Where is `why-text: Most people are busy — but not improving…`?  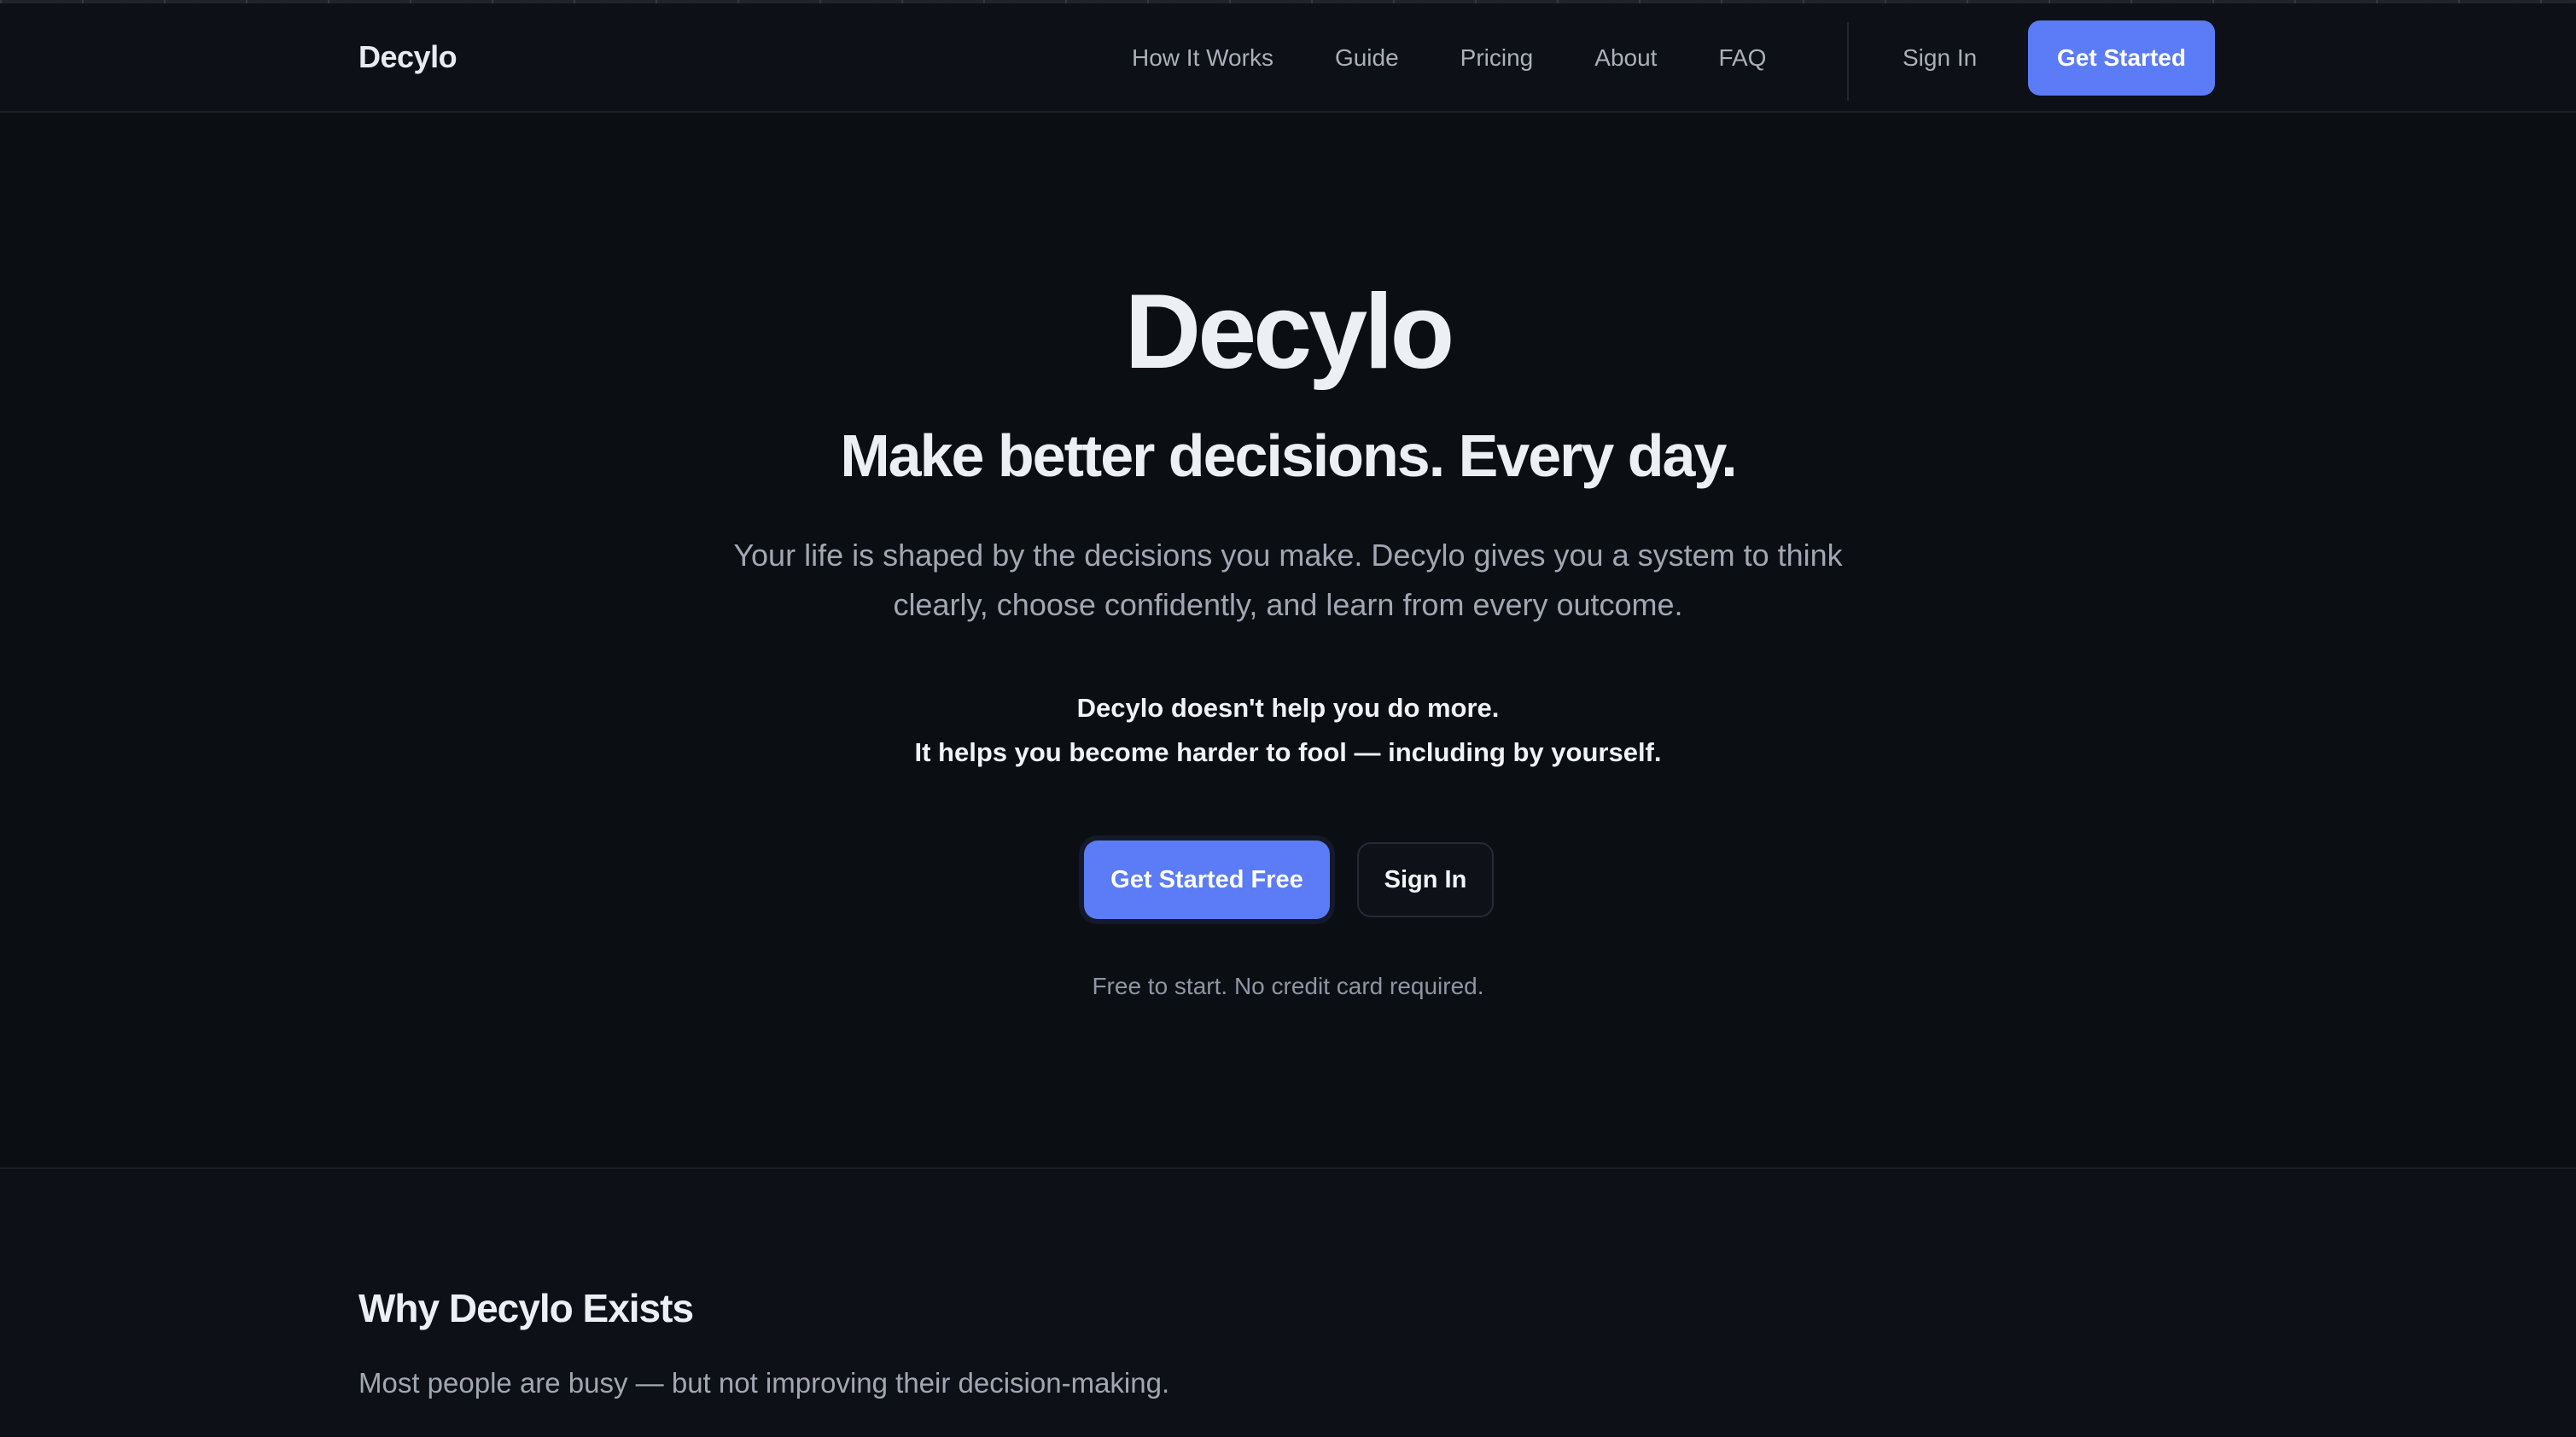 why-text: Most people are busy — but not improving… is located at coordinates (764, 1383).